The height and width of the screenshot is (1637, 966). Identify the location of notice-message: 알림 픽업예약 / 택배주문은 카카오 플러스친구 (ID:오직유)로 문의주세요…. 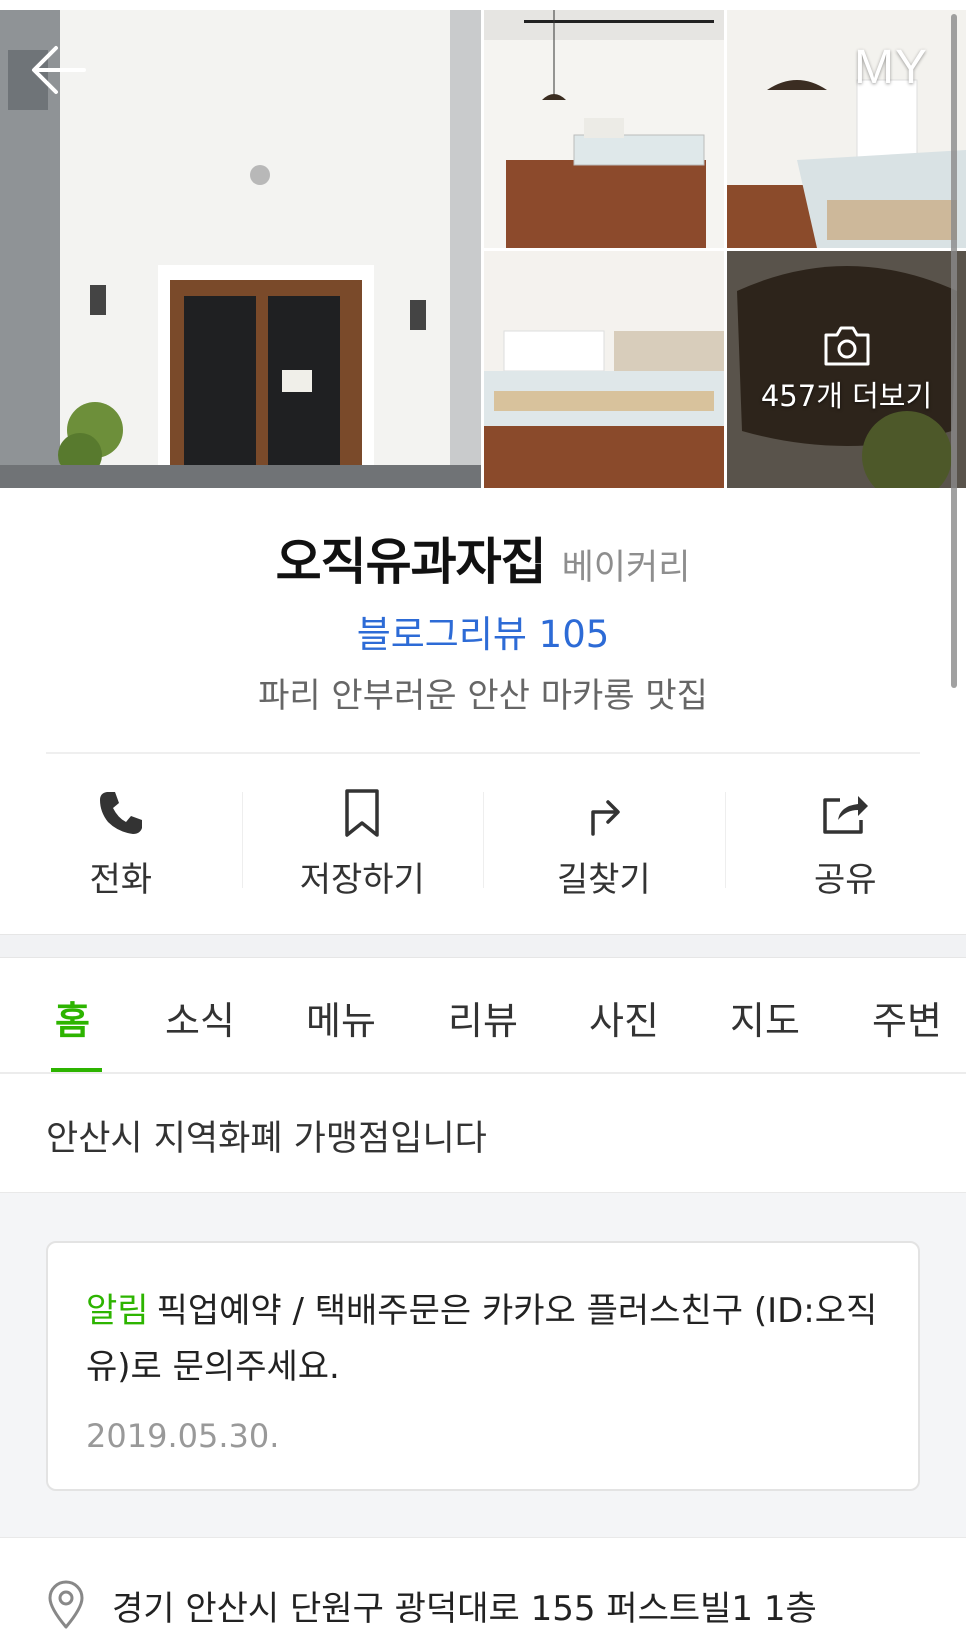
(484, 1339).